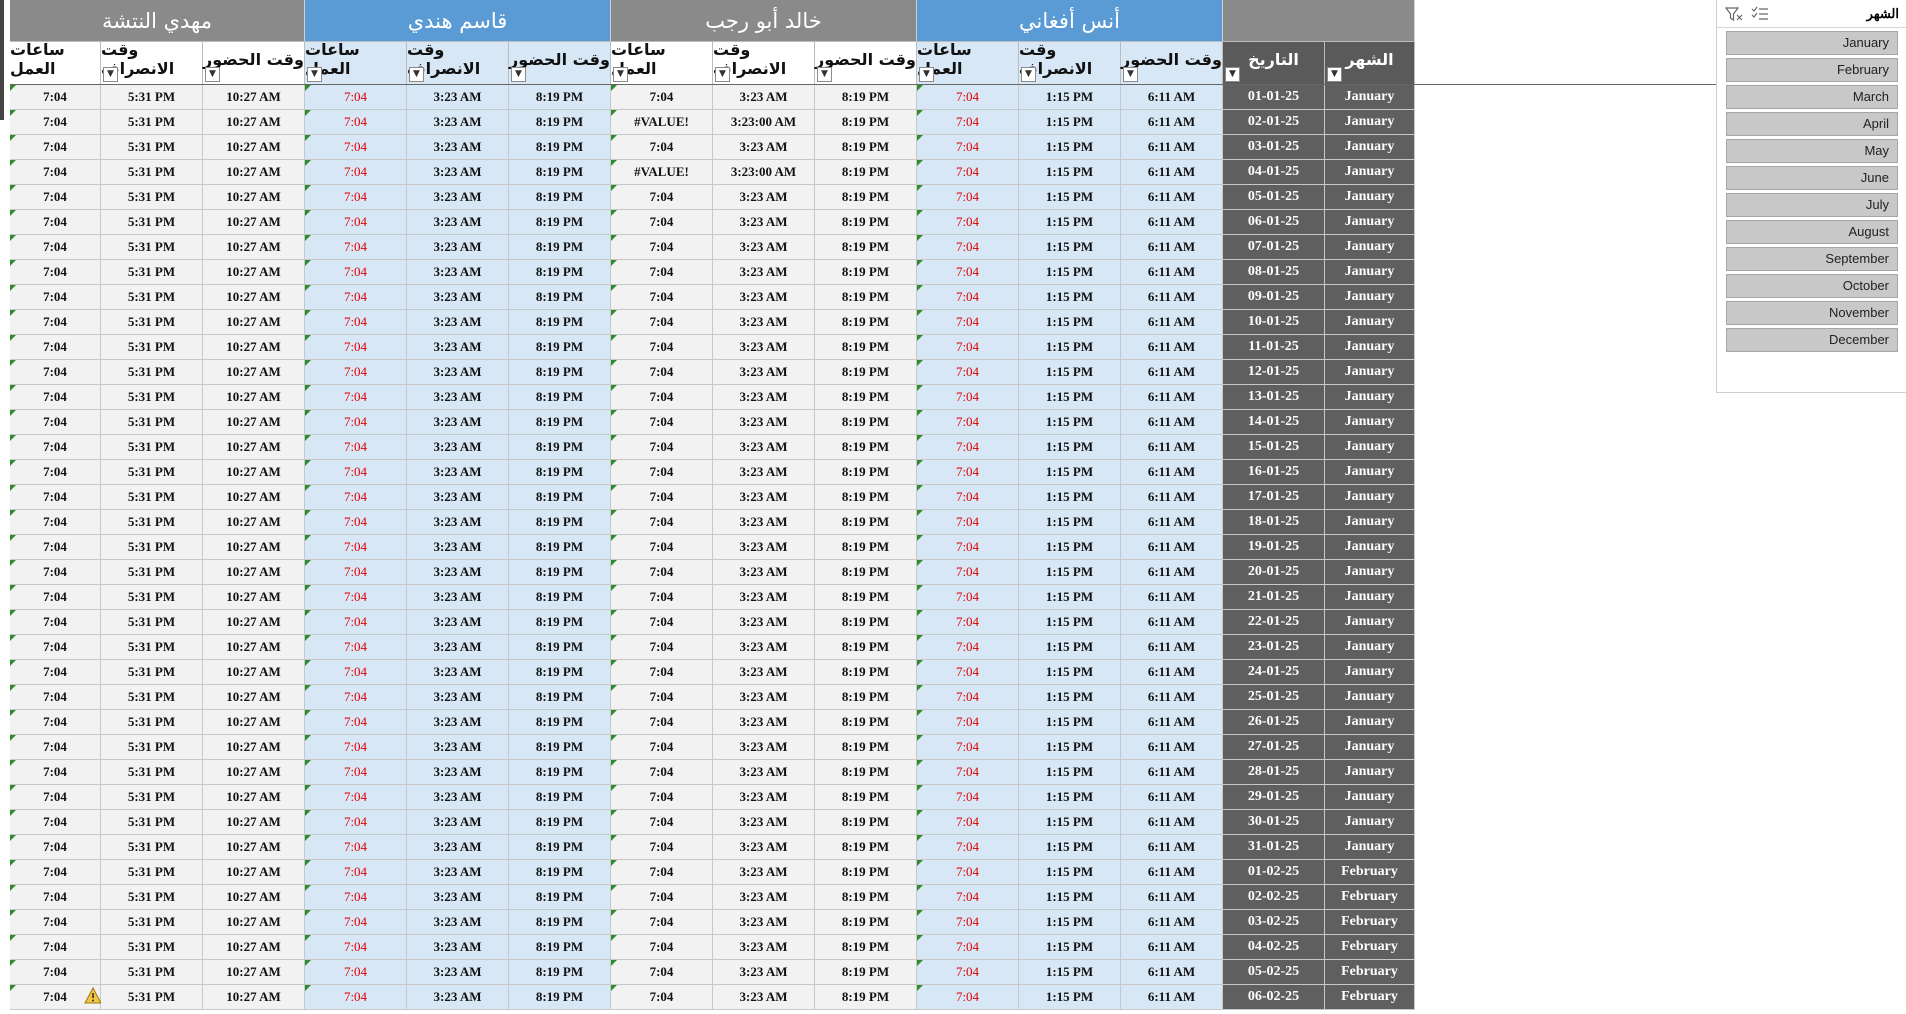 The height and width of the screenshot is (1014, 1906). I want to click on table-cell: 04-01-25, so click(1274, 172).